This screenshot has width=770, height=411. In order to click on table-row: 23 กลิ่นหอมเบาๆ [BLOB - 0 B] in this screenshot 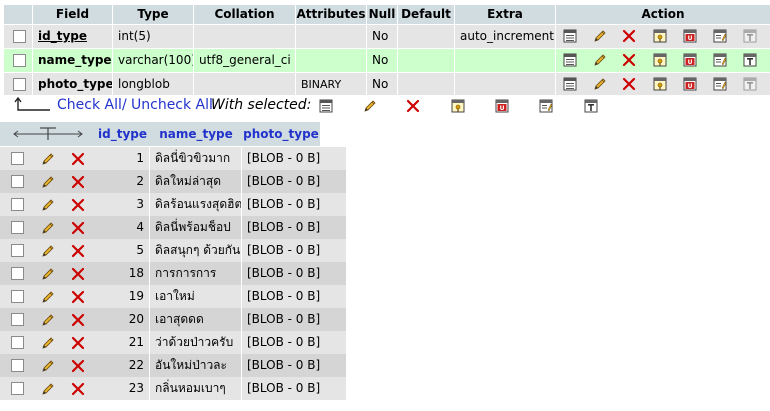, I will do `click(173, 388)`.